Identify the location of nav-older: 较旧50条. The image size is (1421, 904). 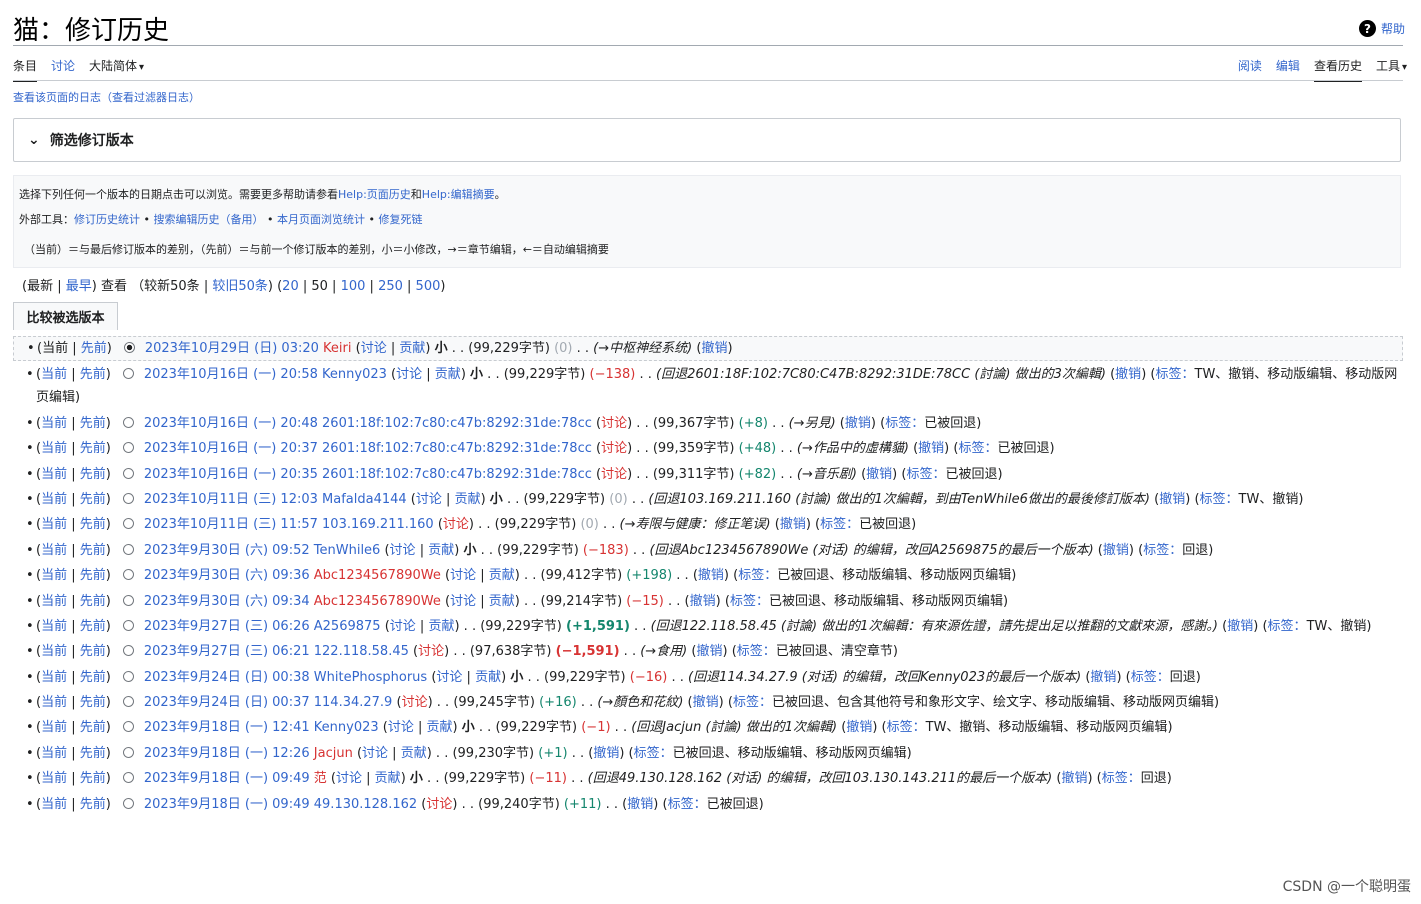
(240, 286).